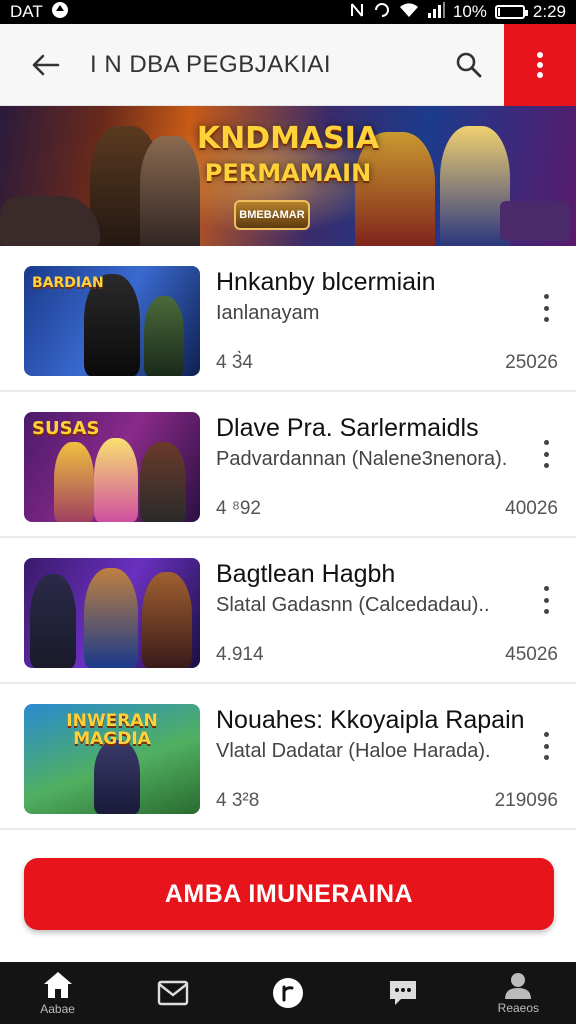 The image size is (576, 1024). I want to click on status-bar: DAT 10% 2:29, so click(288, 12).